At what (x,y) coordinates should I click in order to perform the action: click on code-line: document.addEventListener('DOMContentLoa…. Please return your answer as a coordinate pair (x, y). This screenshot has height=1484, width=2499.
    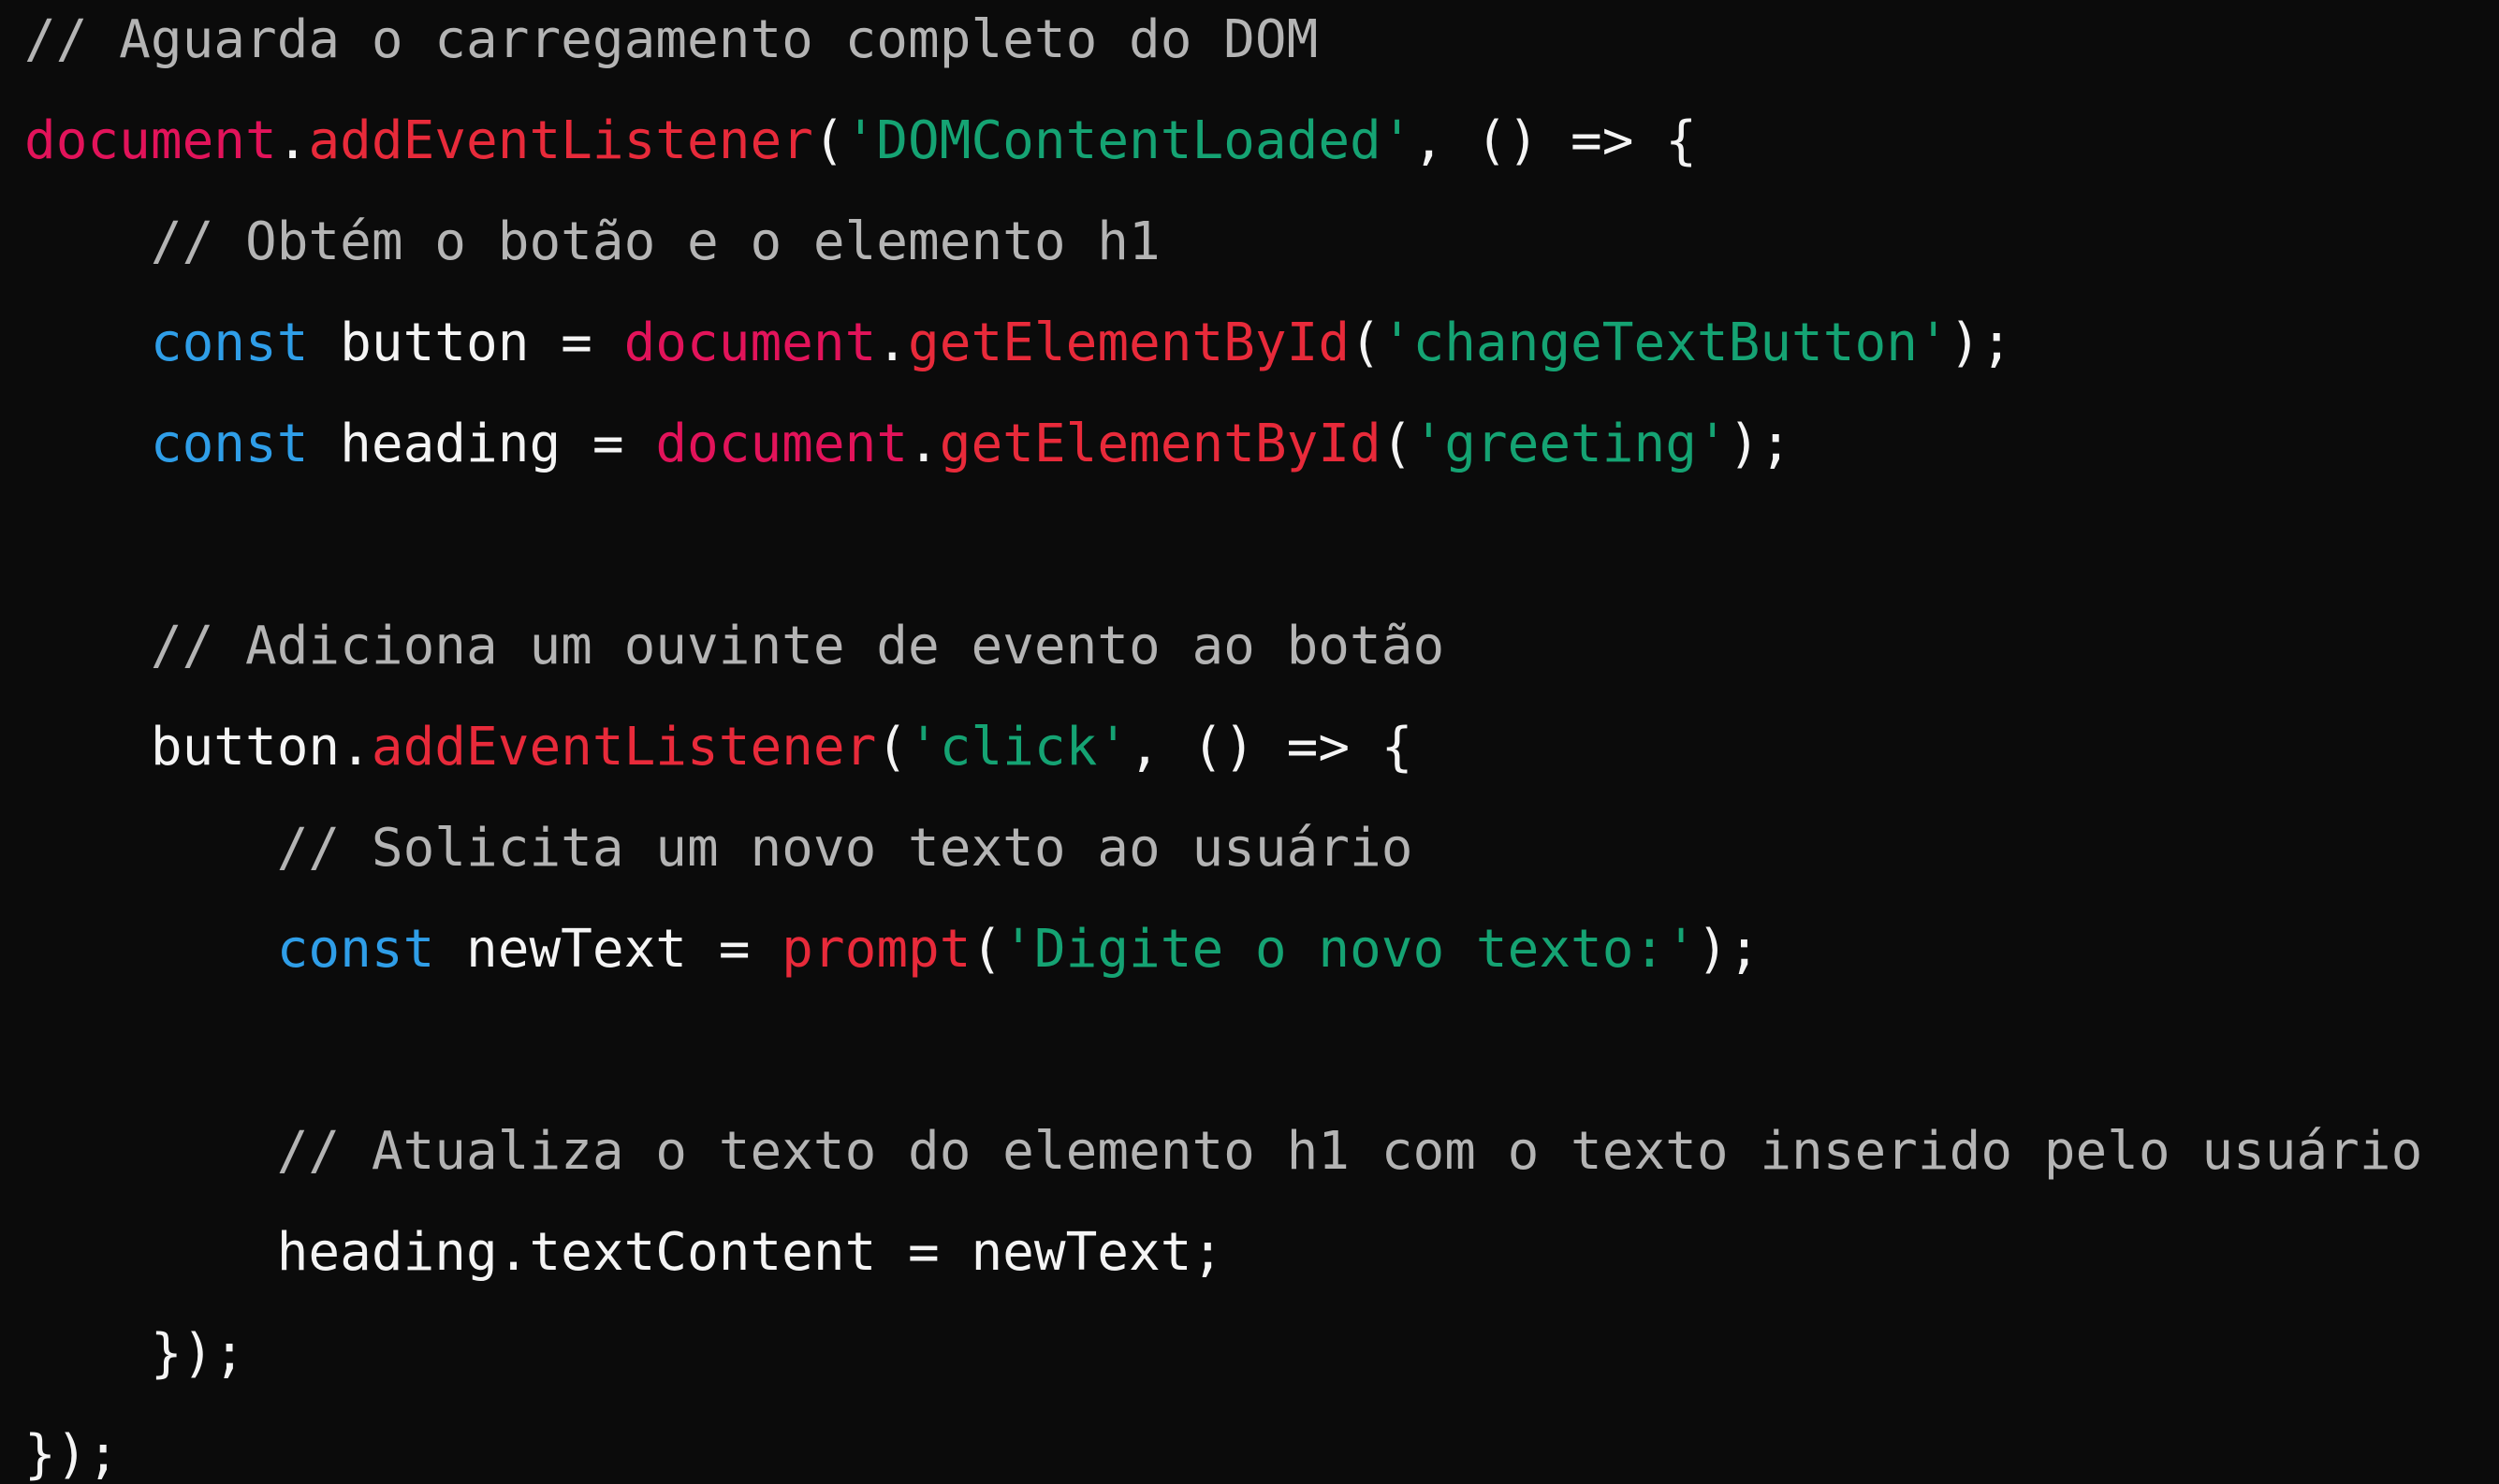
    Looking at the image, I should click on (860, 141).